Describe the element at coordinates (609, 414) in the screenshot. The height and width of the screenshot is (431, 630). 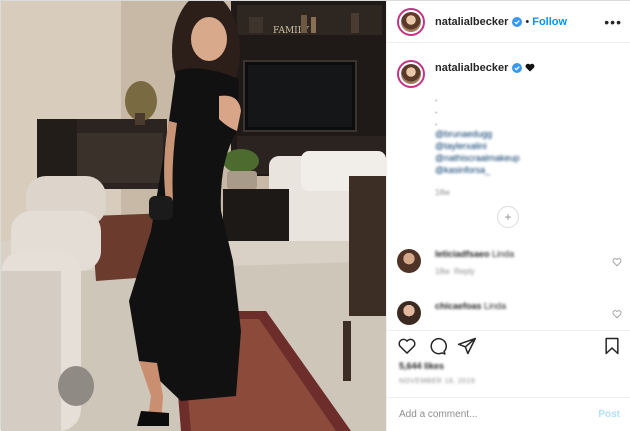
I see `post-comment-button: Post` at that location.